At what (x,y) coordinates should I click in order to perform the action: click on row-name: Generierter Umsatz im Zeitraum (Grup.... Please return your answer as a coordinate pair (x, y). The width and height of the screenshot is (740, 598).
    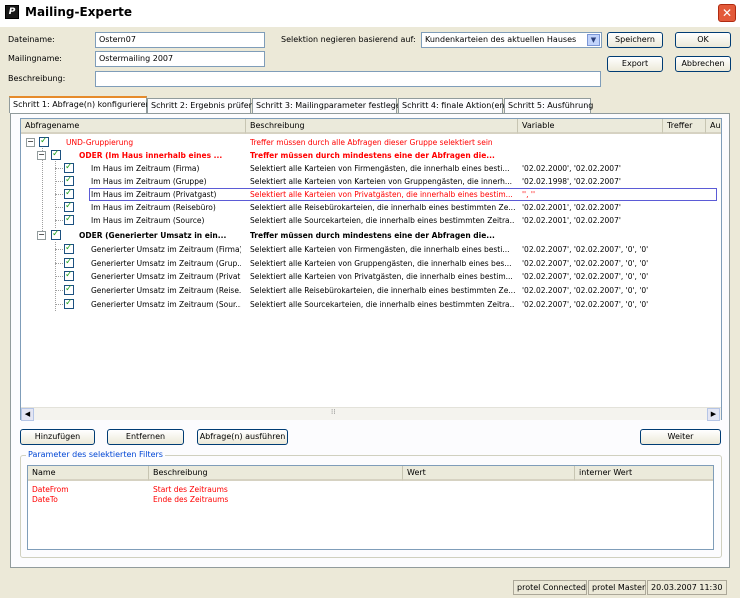
    Looking at the image, I should click on (166, 263).